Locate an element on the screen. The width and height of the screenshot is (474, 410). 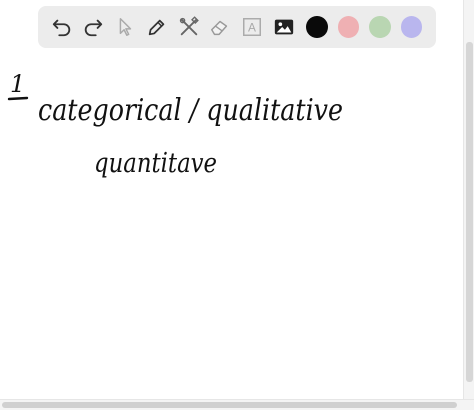
color-swatch-purple is located at coordinates (411, 27).